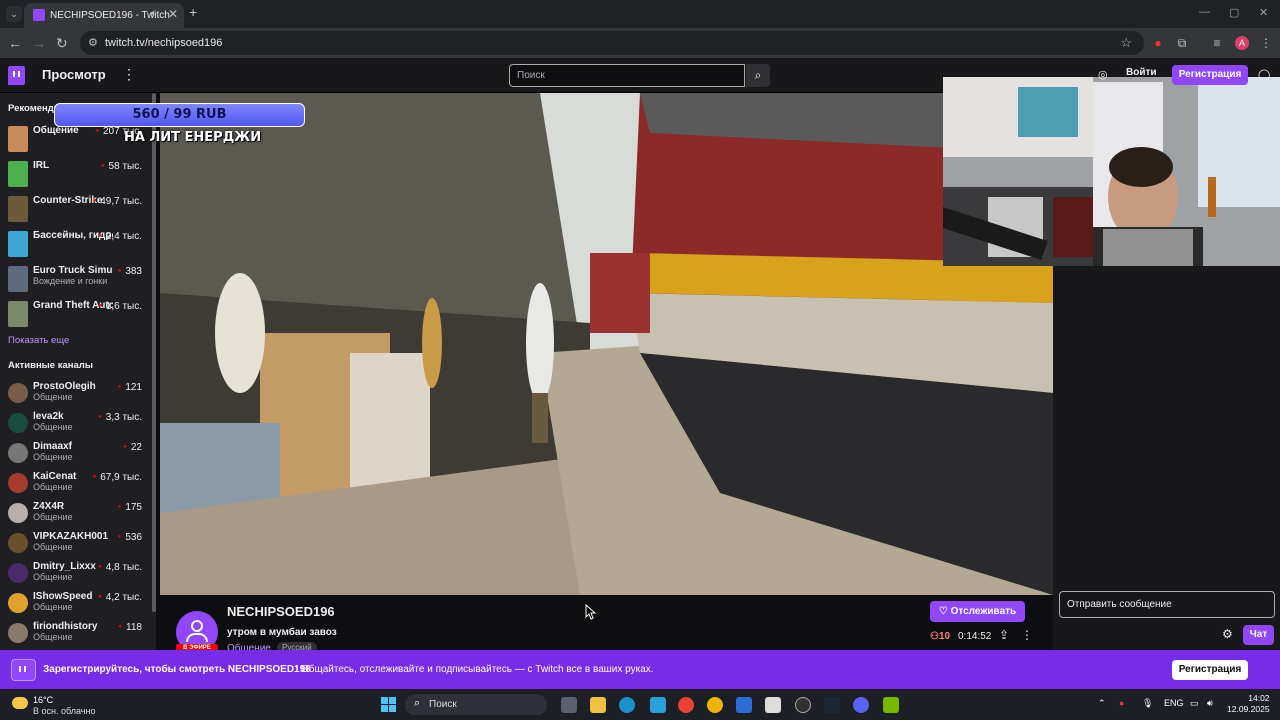  I want to click on chrome-icon, so click(686, 705).